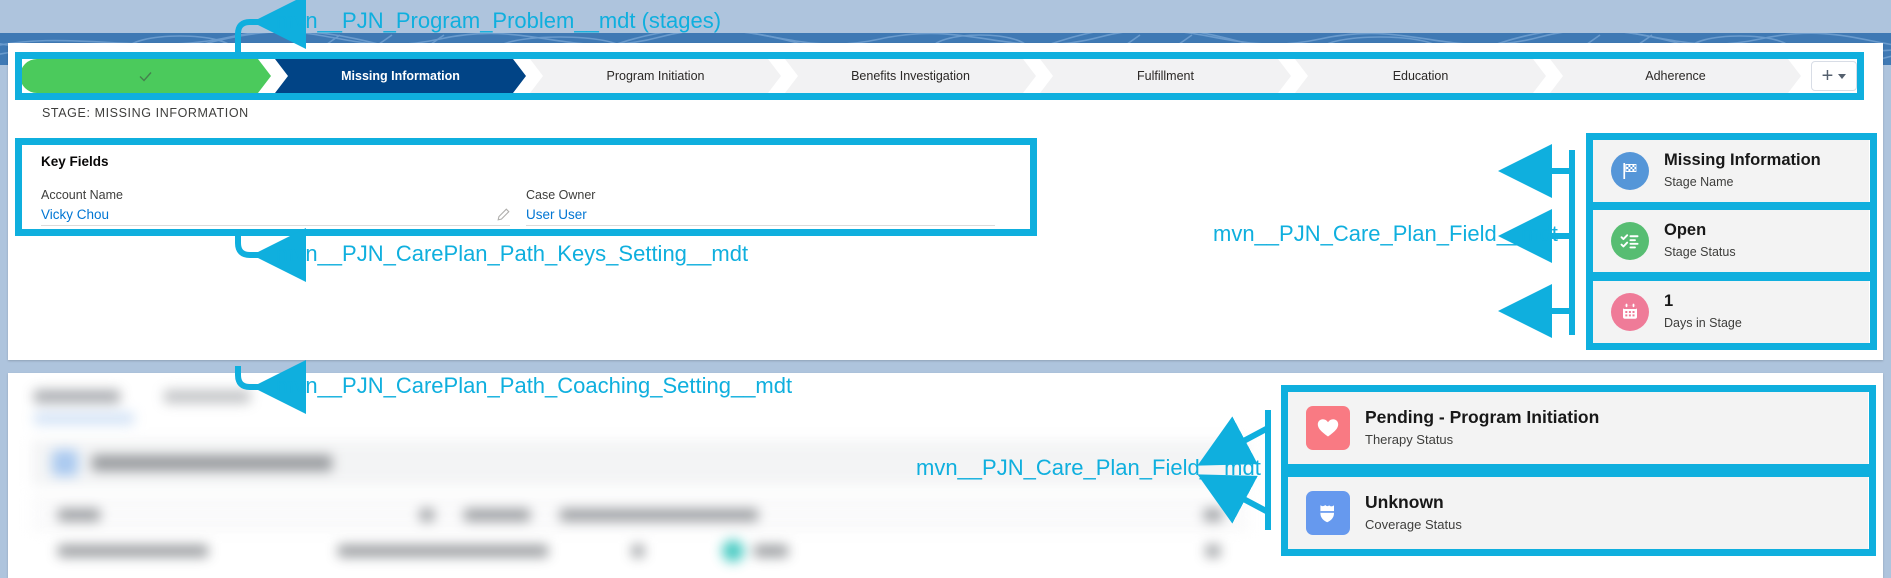  What do you see at coordinates (65, 463) in the screenshot?
I see `blurred-section-icon` at bounding box center [65, 463].